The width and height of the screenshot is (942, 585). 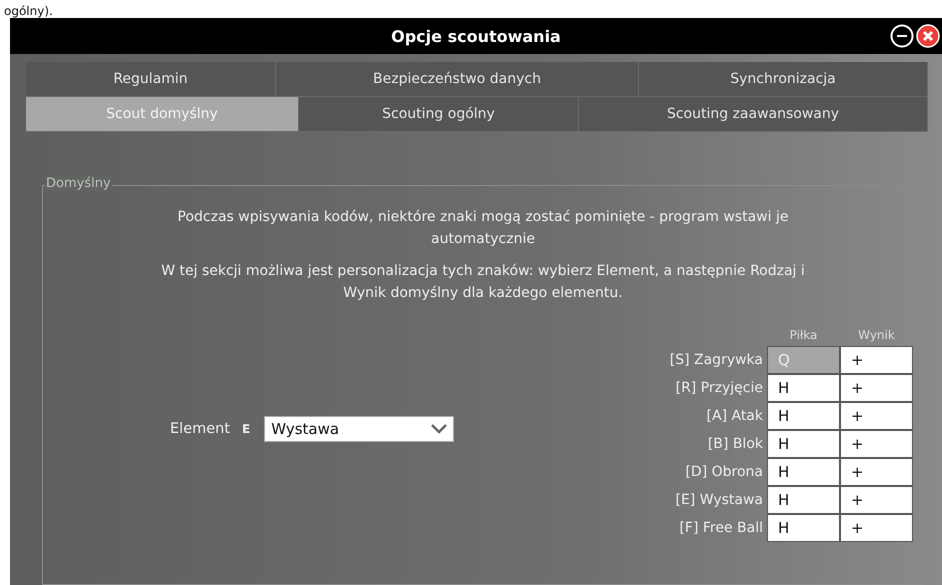 What do you see at coordinates (724, 472) in the screenshot?
I see `row-label: [D] Obrona` at bounding box center [724, 472].